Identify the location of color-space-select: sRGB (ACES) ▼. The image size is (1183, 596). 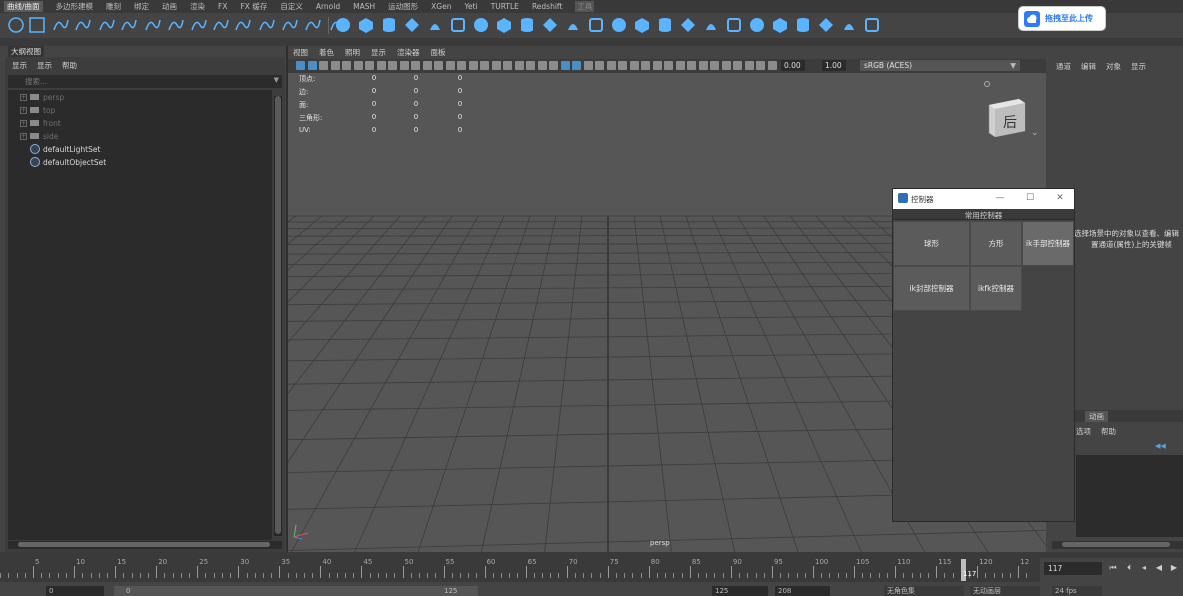
(940, 65).